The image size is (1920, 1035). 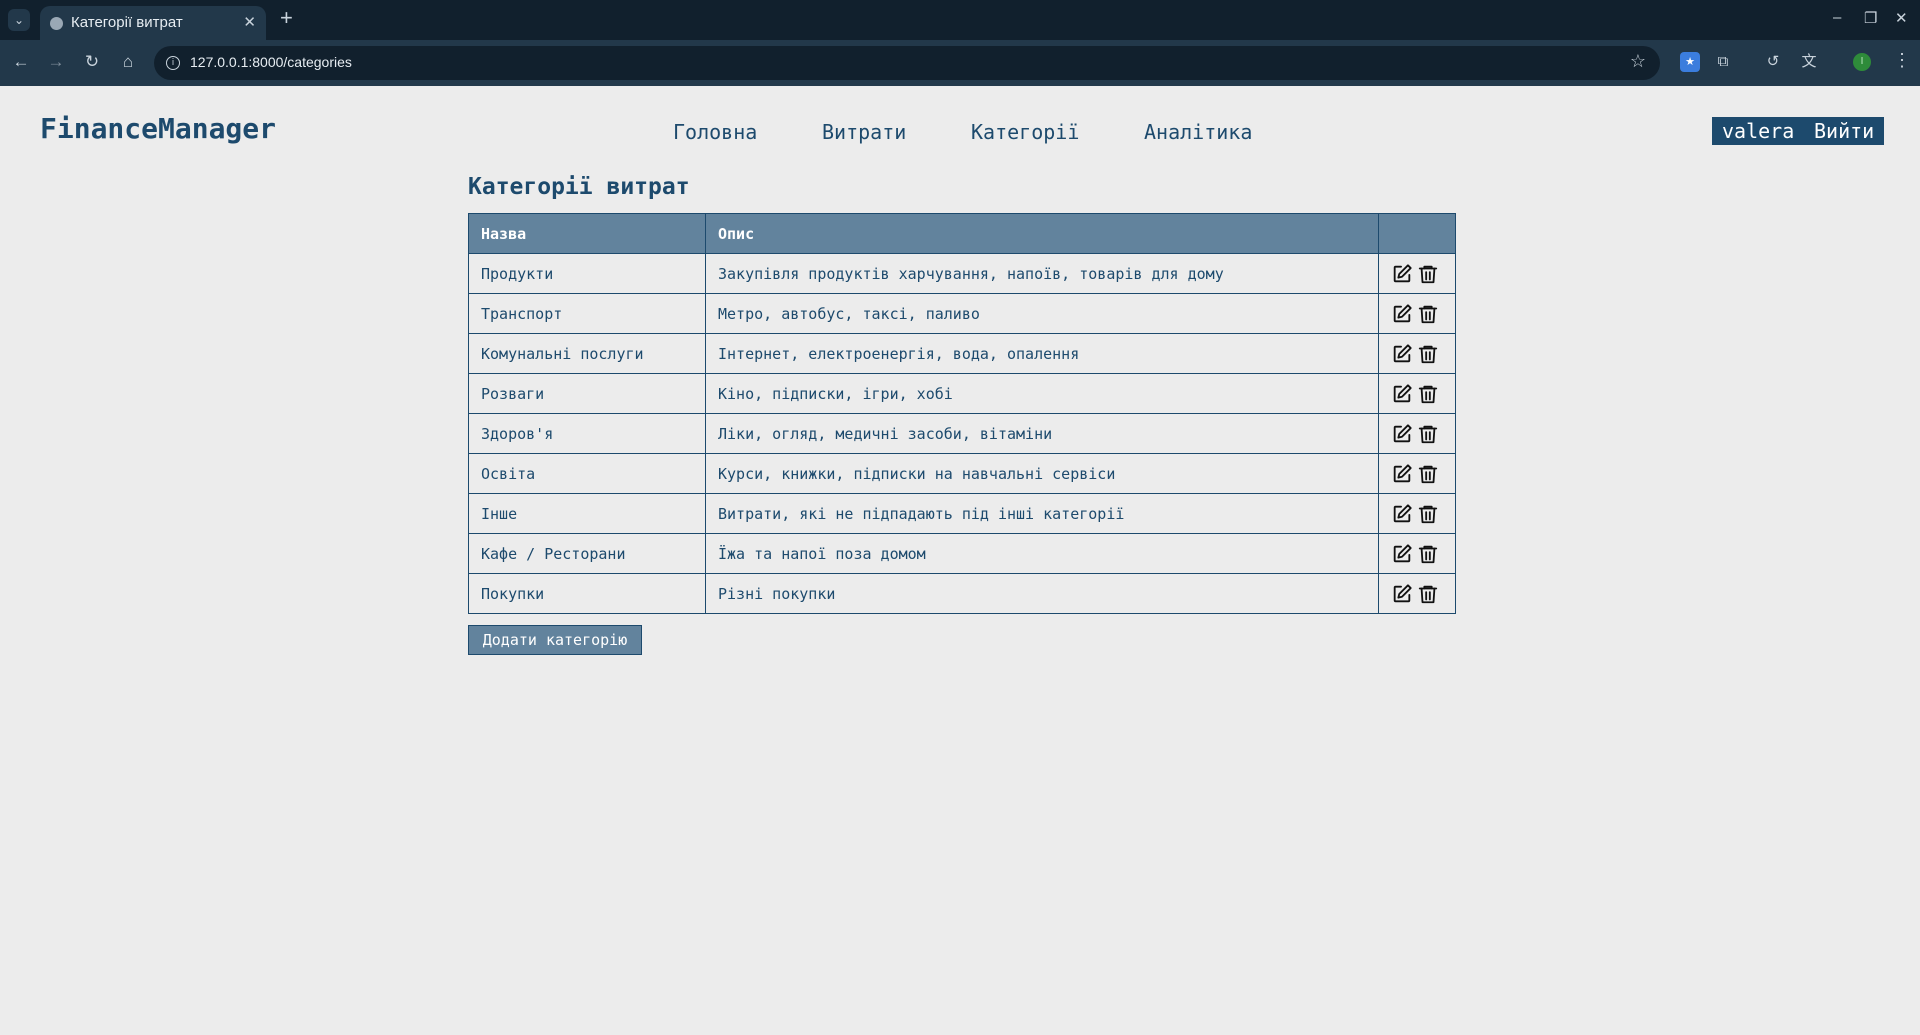 I want to click on forward-icon: →, so click(x=56, y=62).